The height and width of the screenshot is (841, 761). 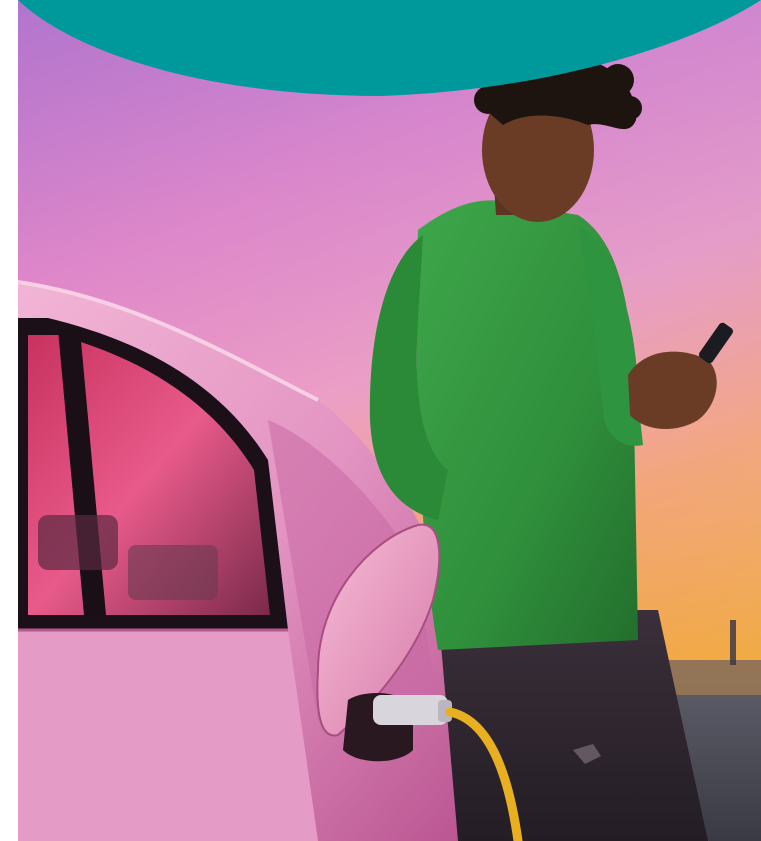 I want to click on left-margin, so click(x=9, y=55).